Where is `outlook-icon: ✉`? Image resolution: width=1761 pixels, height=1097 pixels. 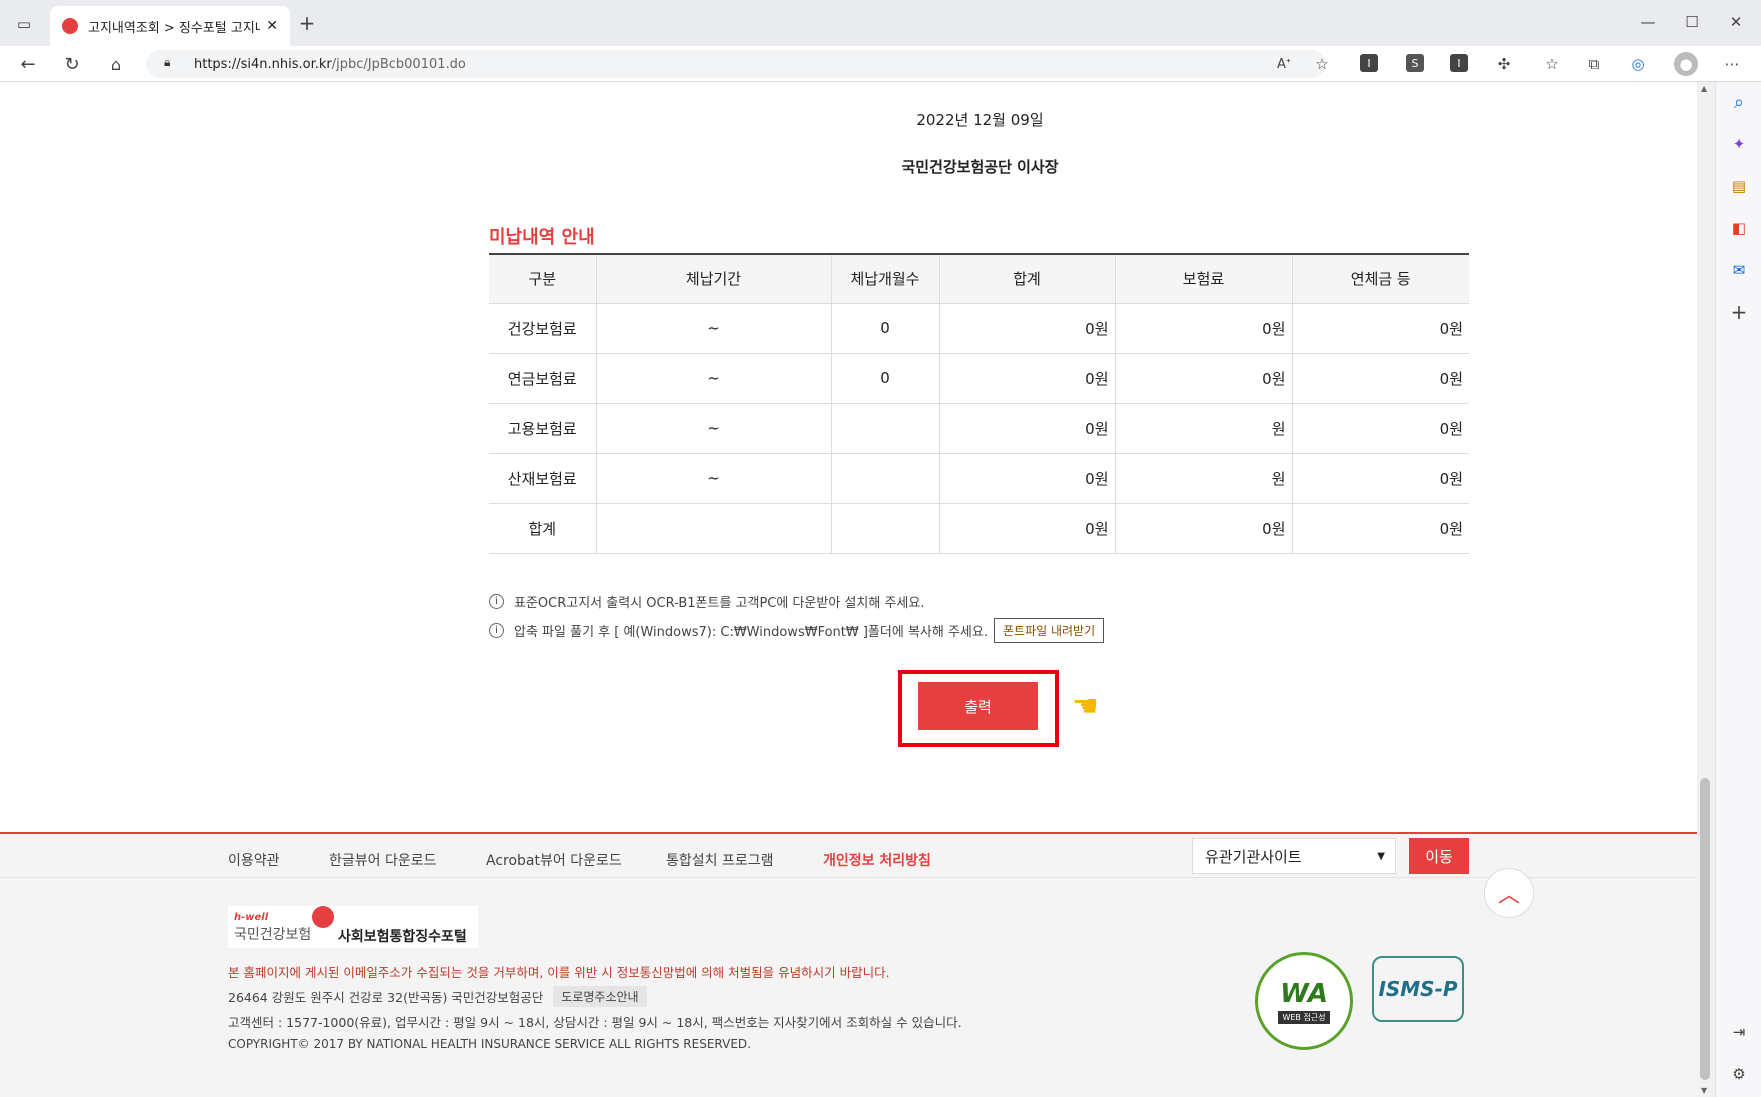 outlook-icon: ✉ is located at coordinates (1739, 270).